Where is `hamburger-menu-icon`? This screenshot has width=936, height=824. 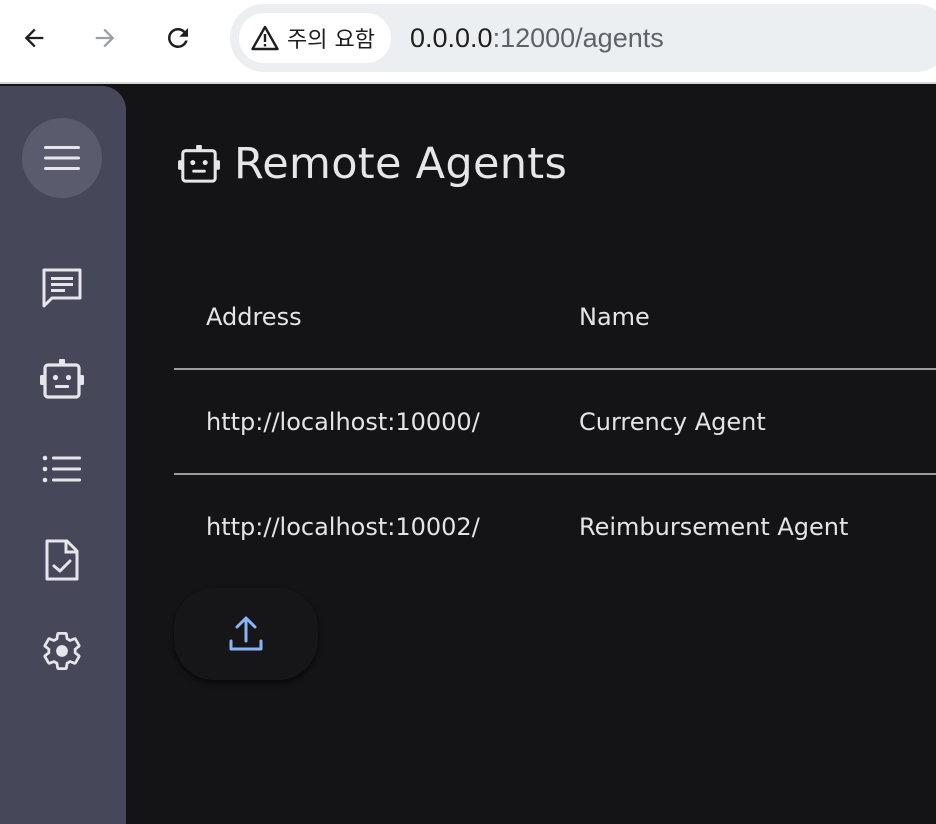
hamburger-menu-icon is located at coordinates (62, 158).